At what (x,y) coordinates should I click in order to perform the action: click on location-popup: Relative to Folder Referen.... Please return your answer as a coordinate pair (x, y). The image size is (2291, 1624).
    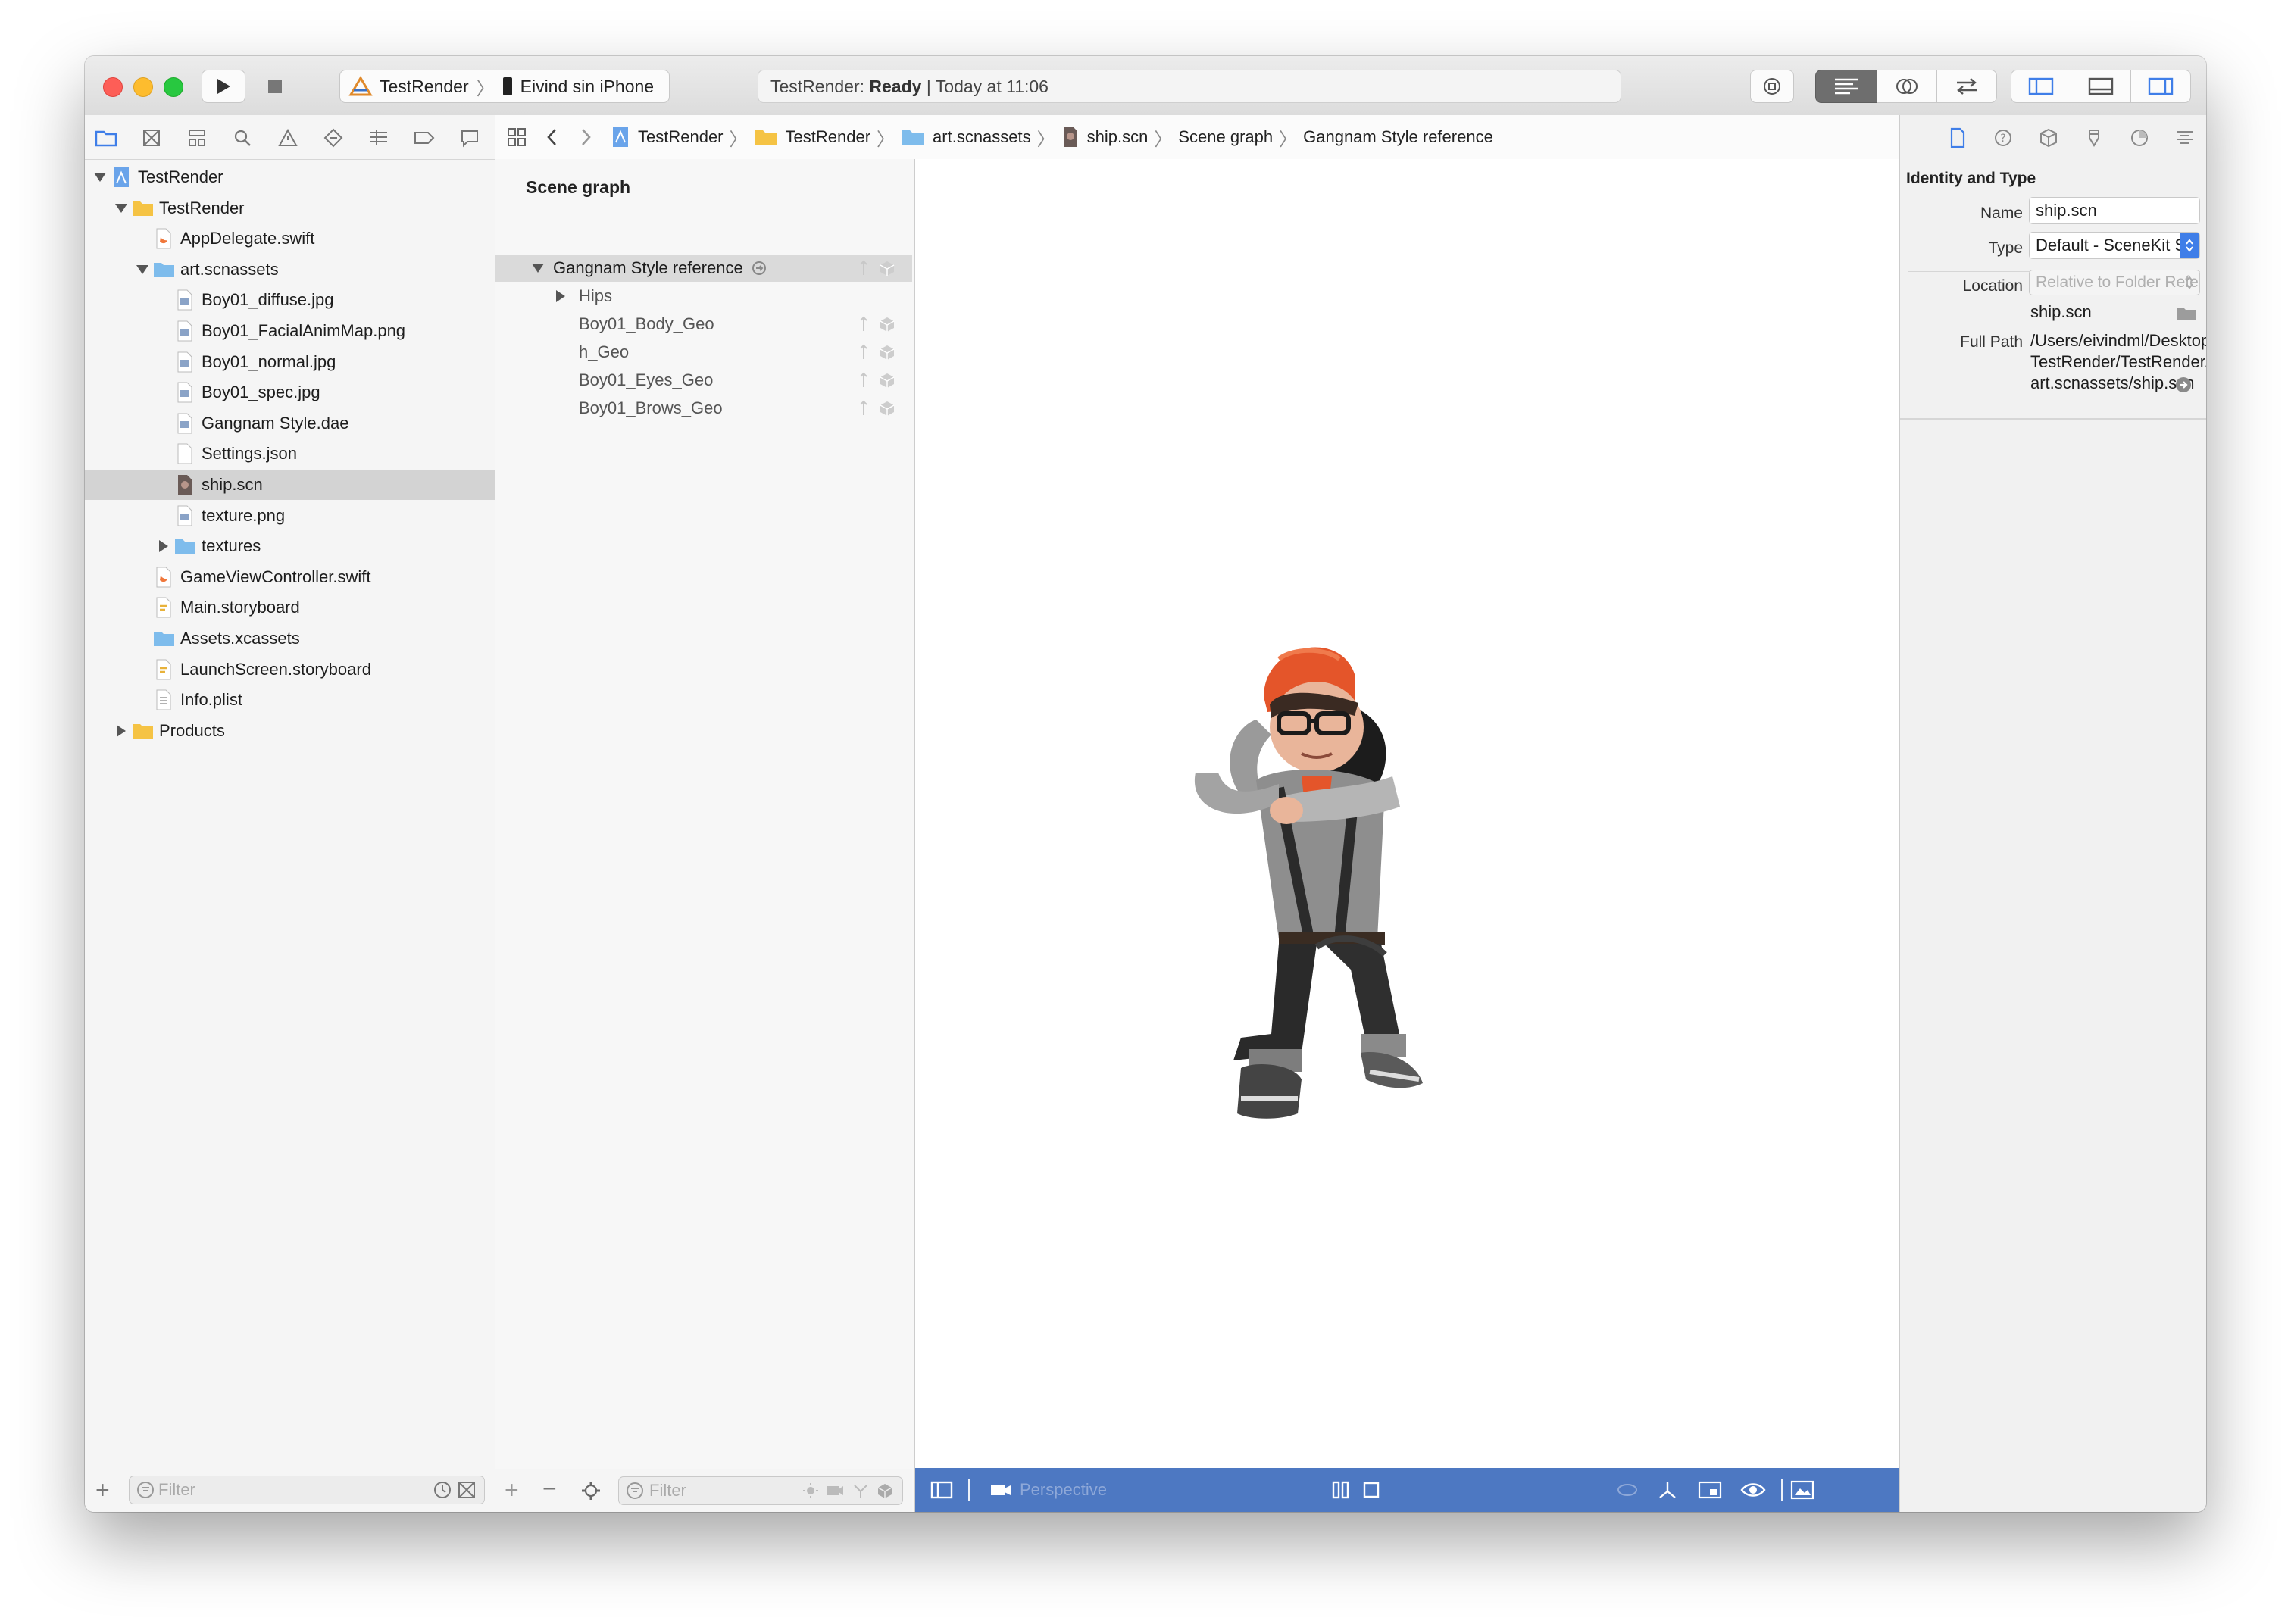
    Looking at the image, I should click on (2114, 282).